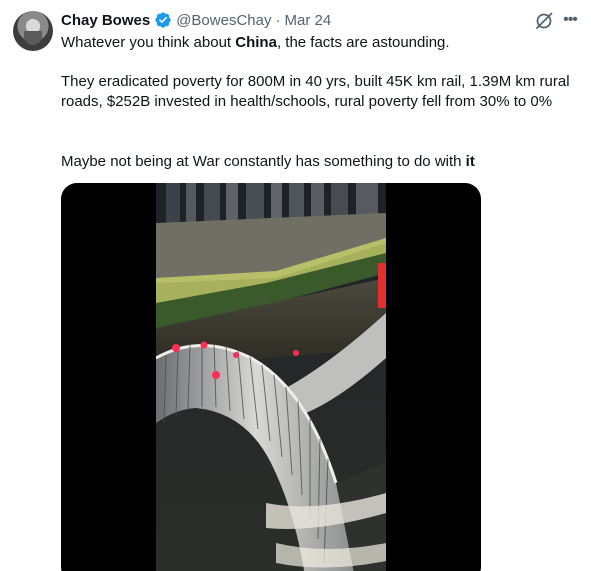 The height and width of the screenshot is (571, 591). Describe the element at coordinates (544, 21) in the screenshot. I see `grok-icon` at that location.